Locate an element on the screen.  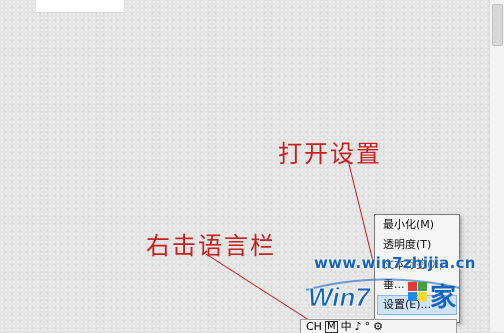
watermark-url: www.win7zhijia.cn is located at coordinates (395, 263).